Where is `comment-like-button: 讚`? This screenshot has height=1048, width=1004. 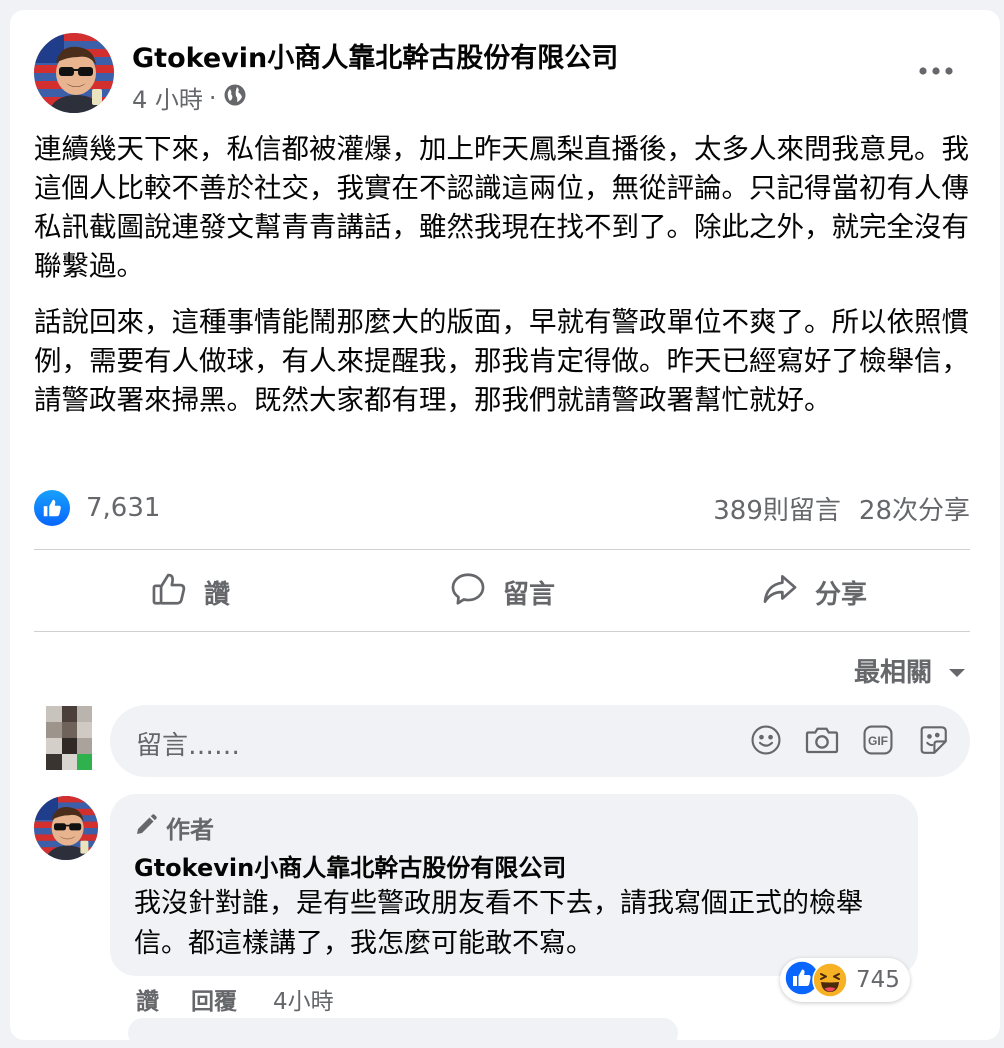 comment-like-button: 讚 is located at coordinates (147, 999).